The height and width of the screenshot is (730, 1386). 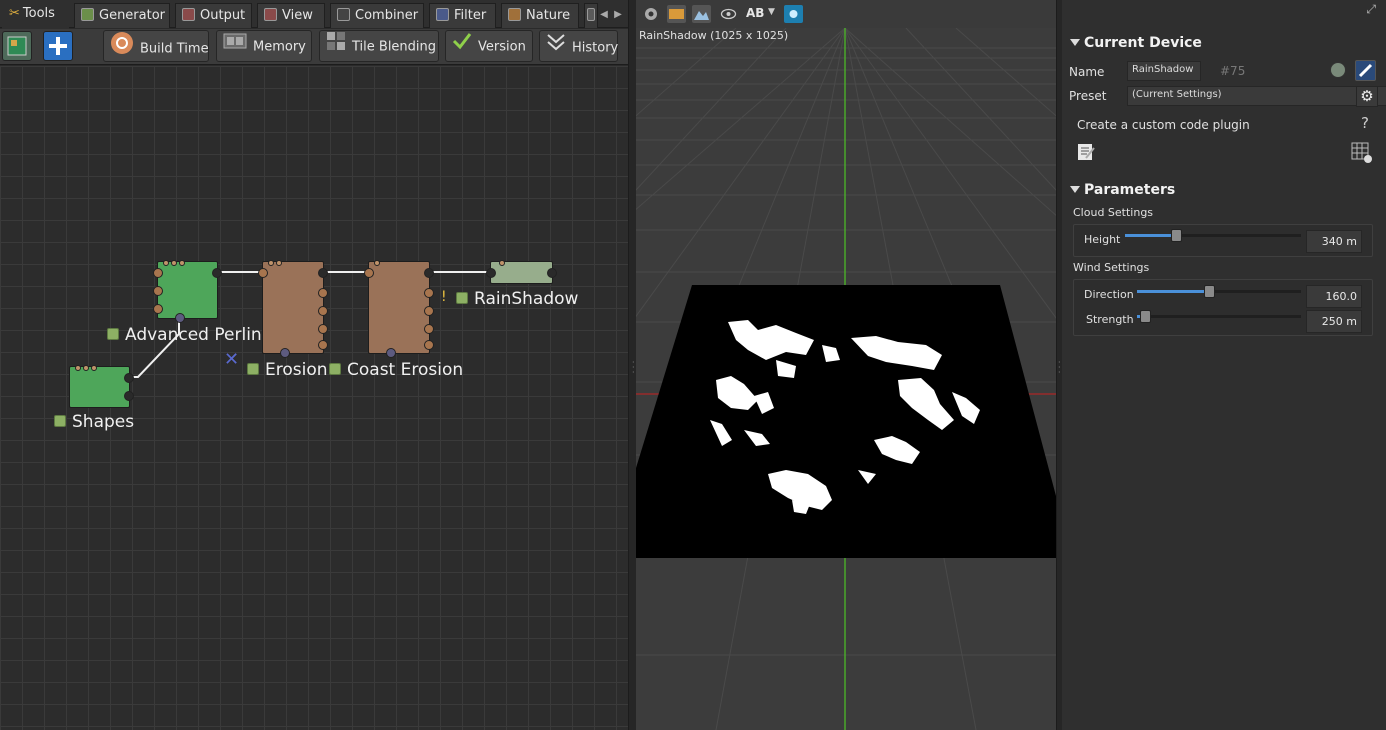 What do you see at coordinates (396, 370) in the screenshot?
I see `coast-erosion-label: Coast Erosion` at bounding box center [396, 370].